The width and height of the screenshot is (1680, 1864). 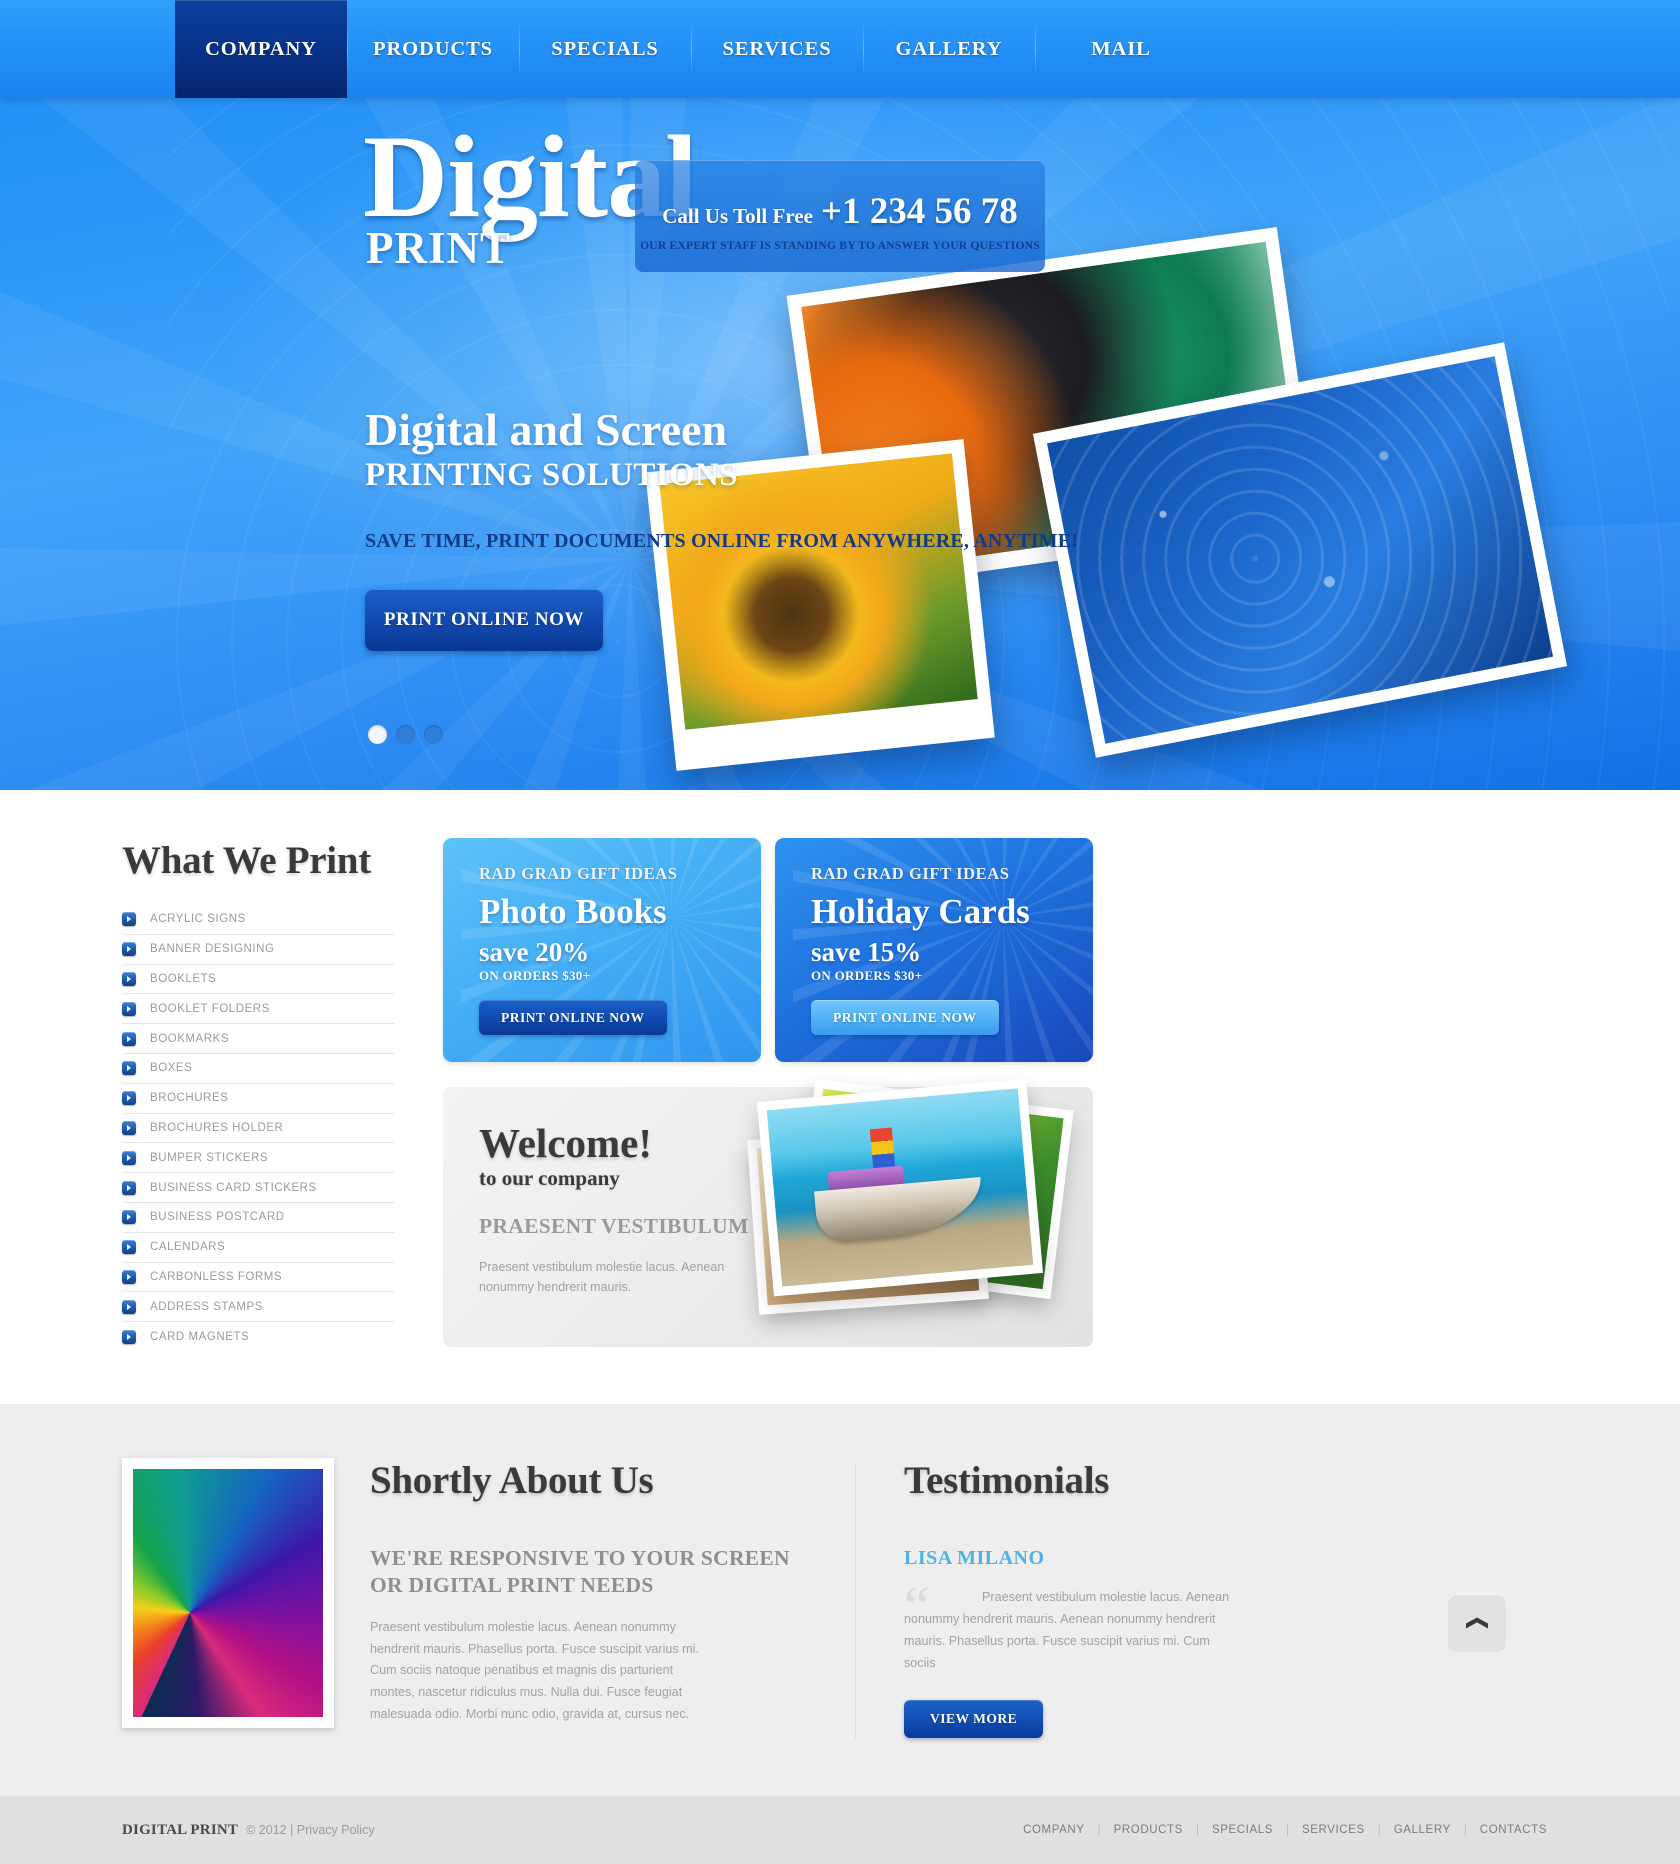 What do you see at coordinates (1422, 1830) in the screenshot?
I see `footer-link-gallery: GALLERY` at bounding box center [1422, 1830].